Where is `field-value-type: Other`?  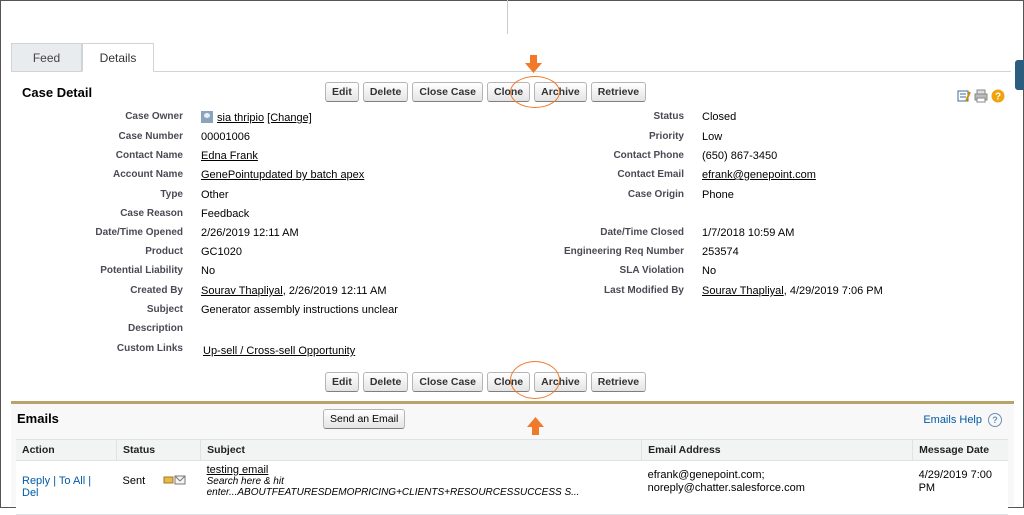 field-value-type: Other is located at coordinates (215, 195).